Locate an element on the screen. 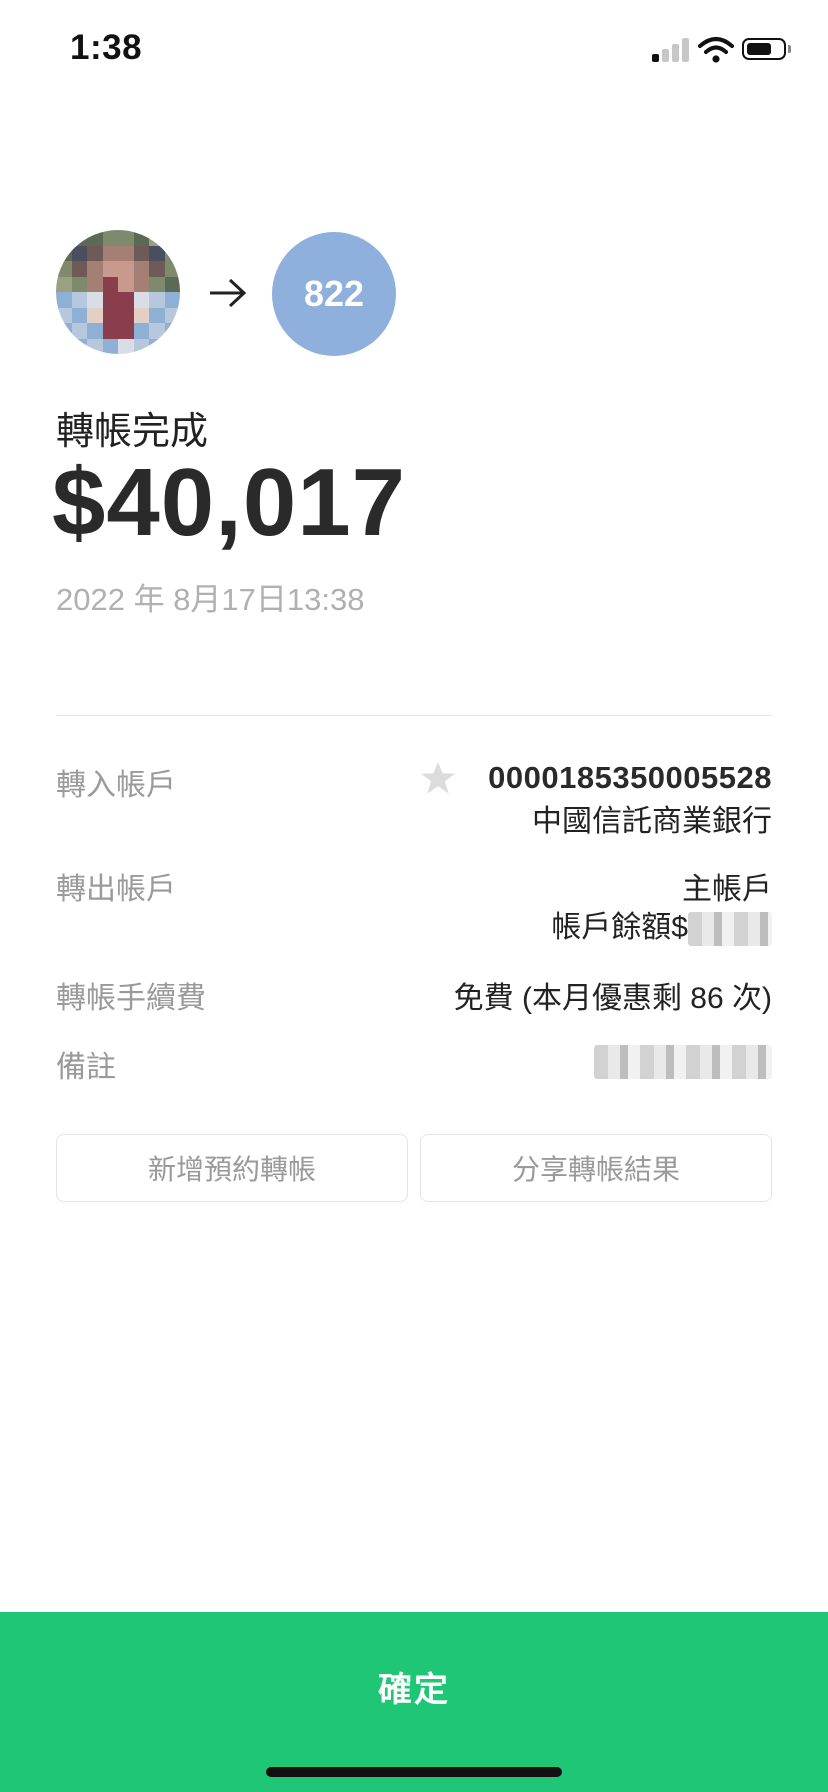 The height and width of the screenshot is (1792, 828). confirm-label: 確定 is located at coordinates (414, 1690).